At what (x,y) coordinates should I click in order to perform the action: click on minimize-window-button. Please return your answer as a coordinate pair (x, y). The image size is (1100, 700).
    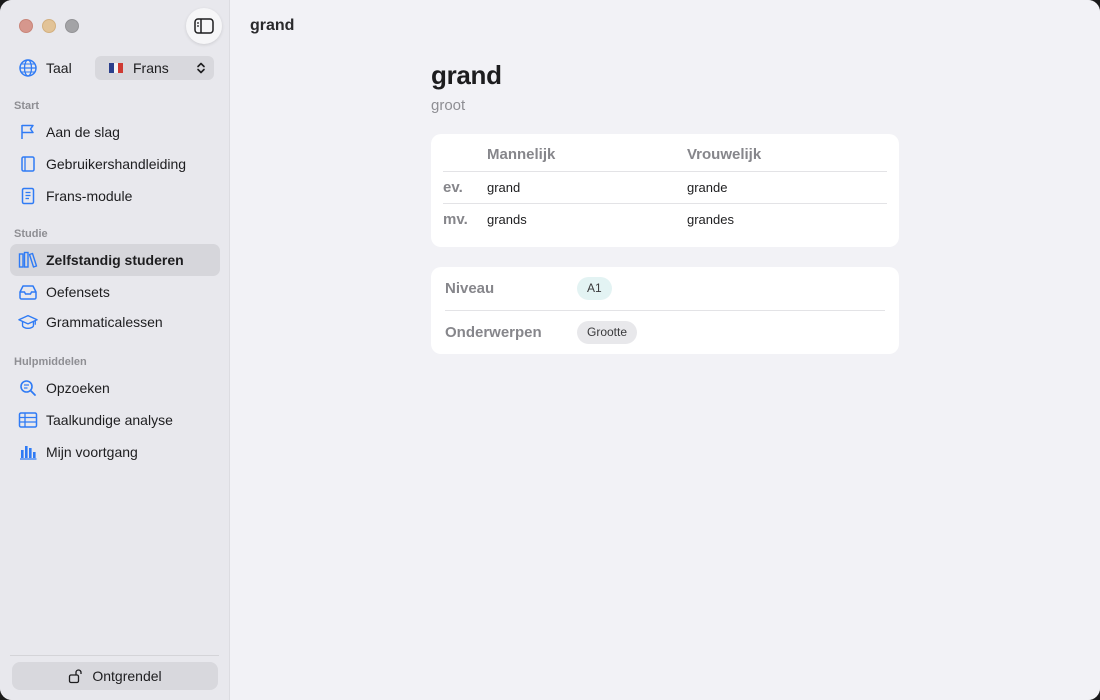
    Looking at the image, I should click on (49, 26).